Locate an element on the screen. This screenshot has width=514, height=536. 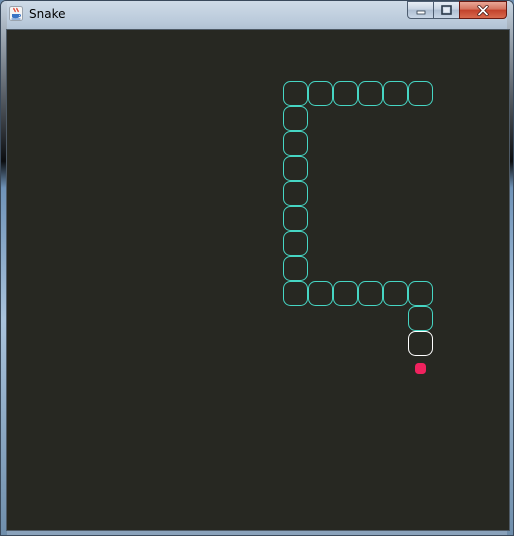
close-icon is located at coordinates (483, 10).